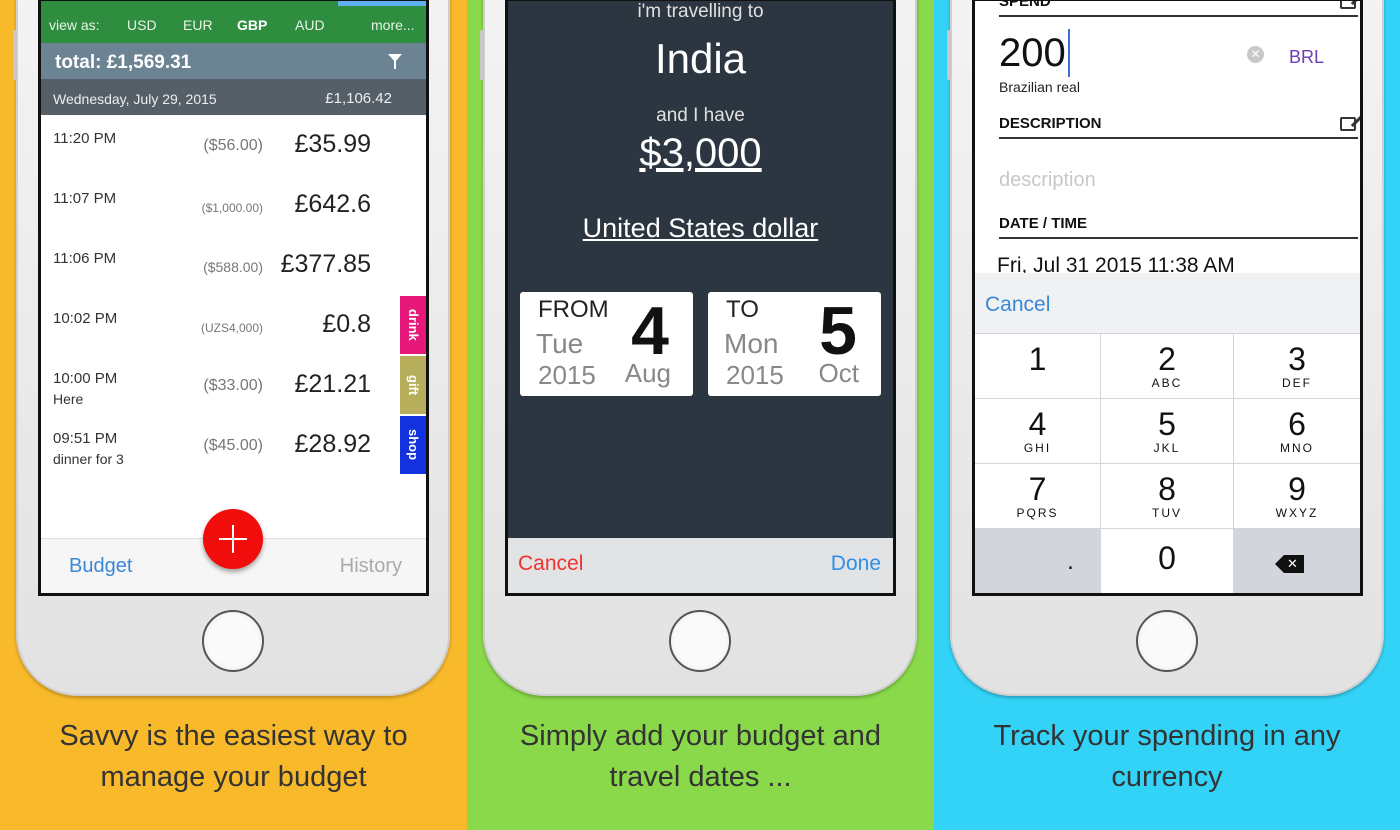 This screenshot has width=1400, height=830. Describe the element at coordinates (1037, 359) in the screenshot. I see `key-digit: 1` at that location.